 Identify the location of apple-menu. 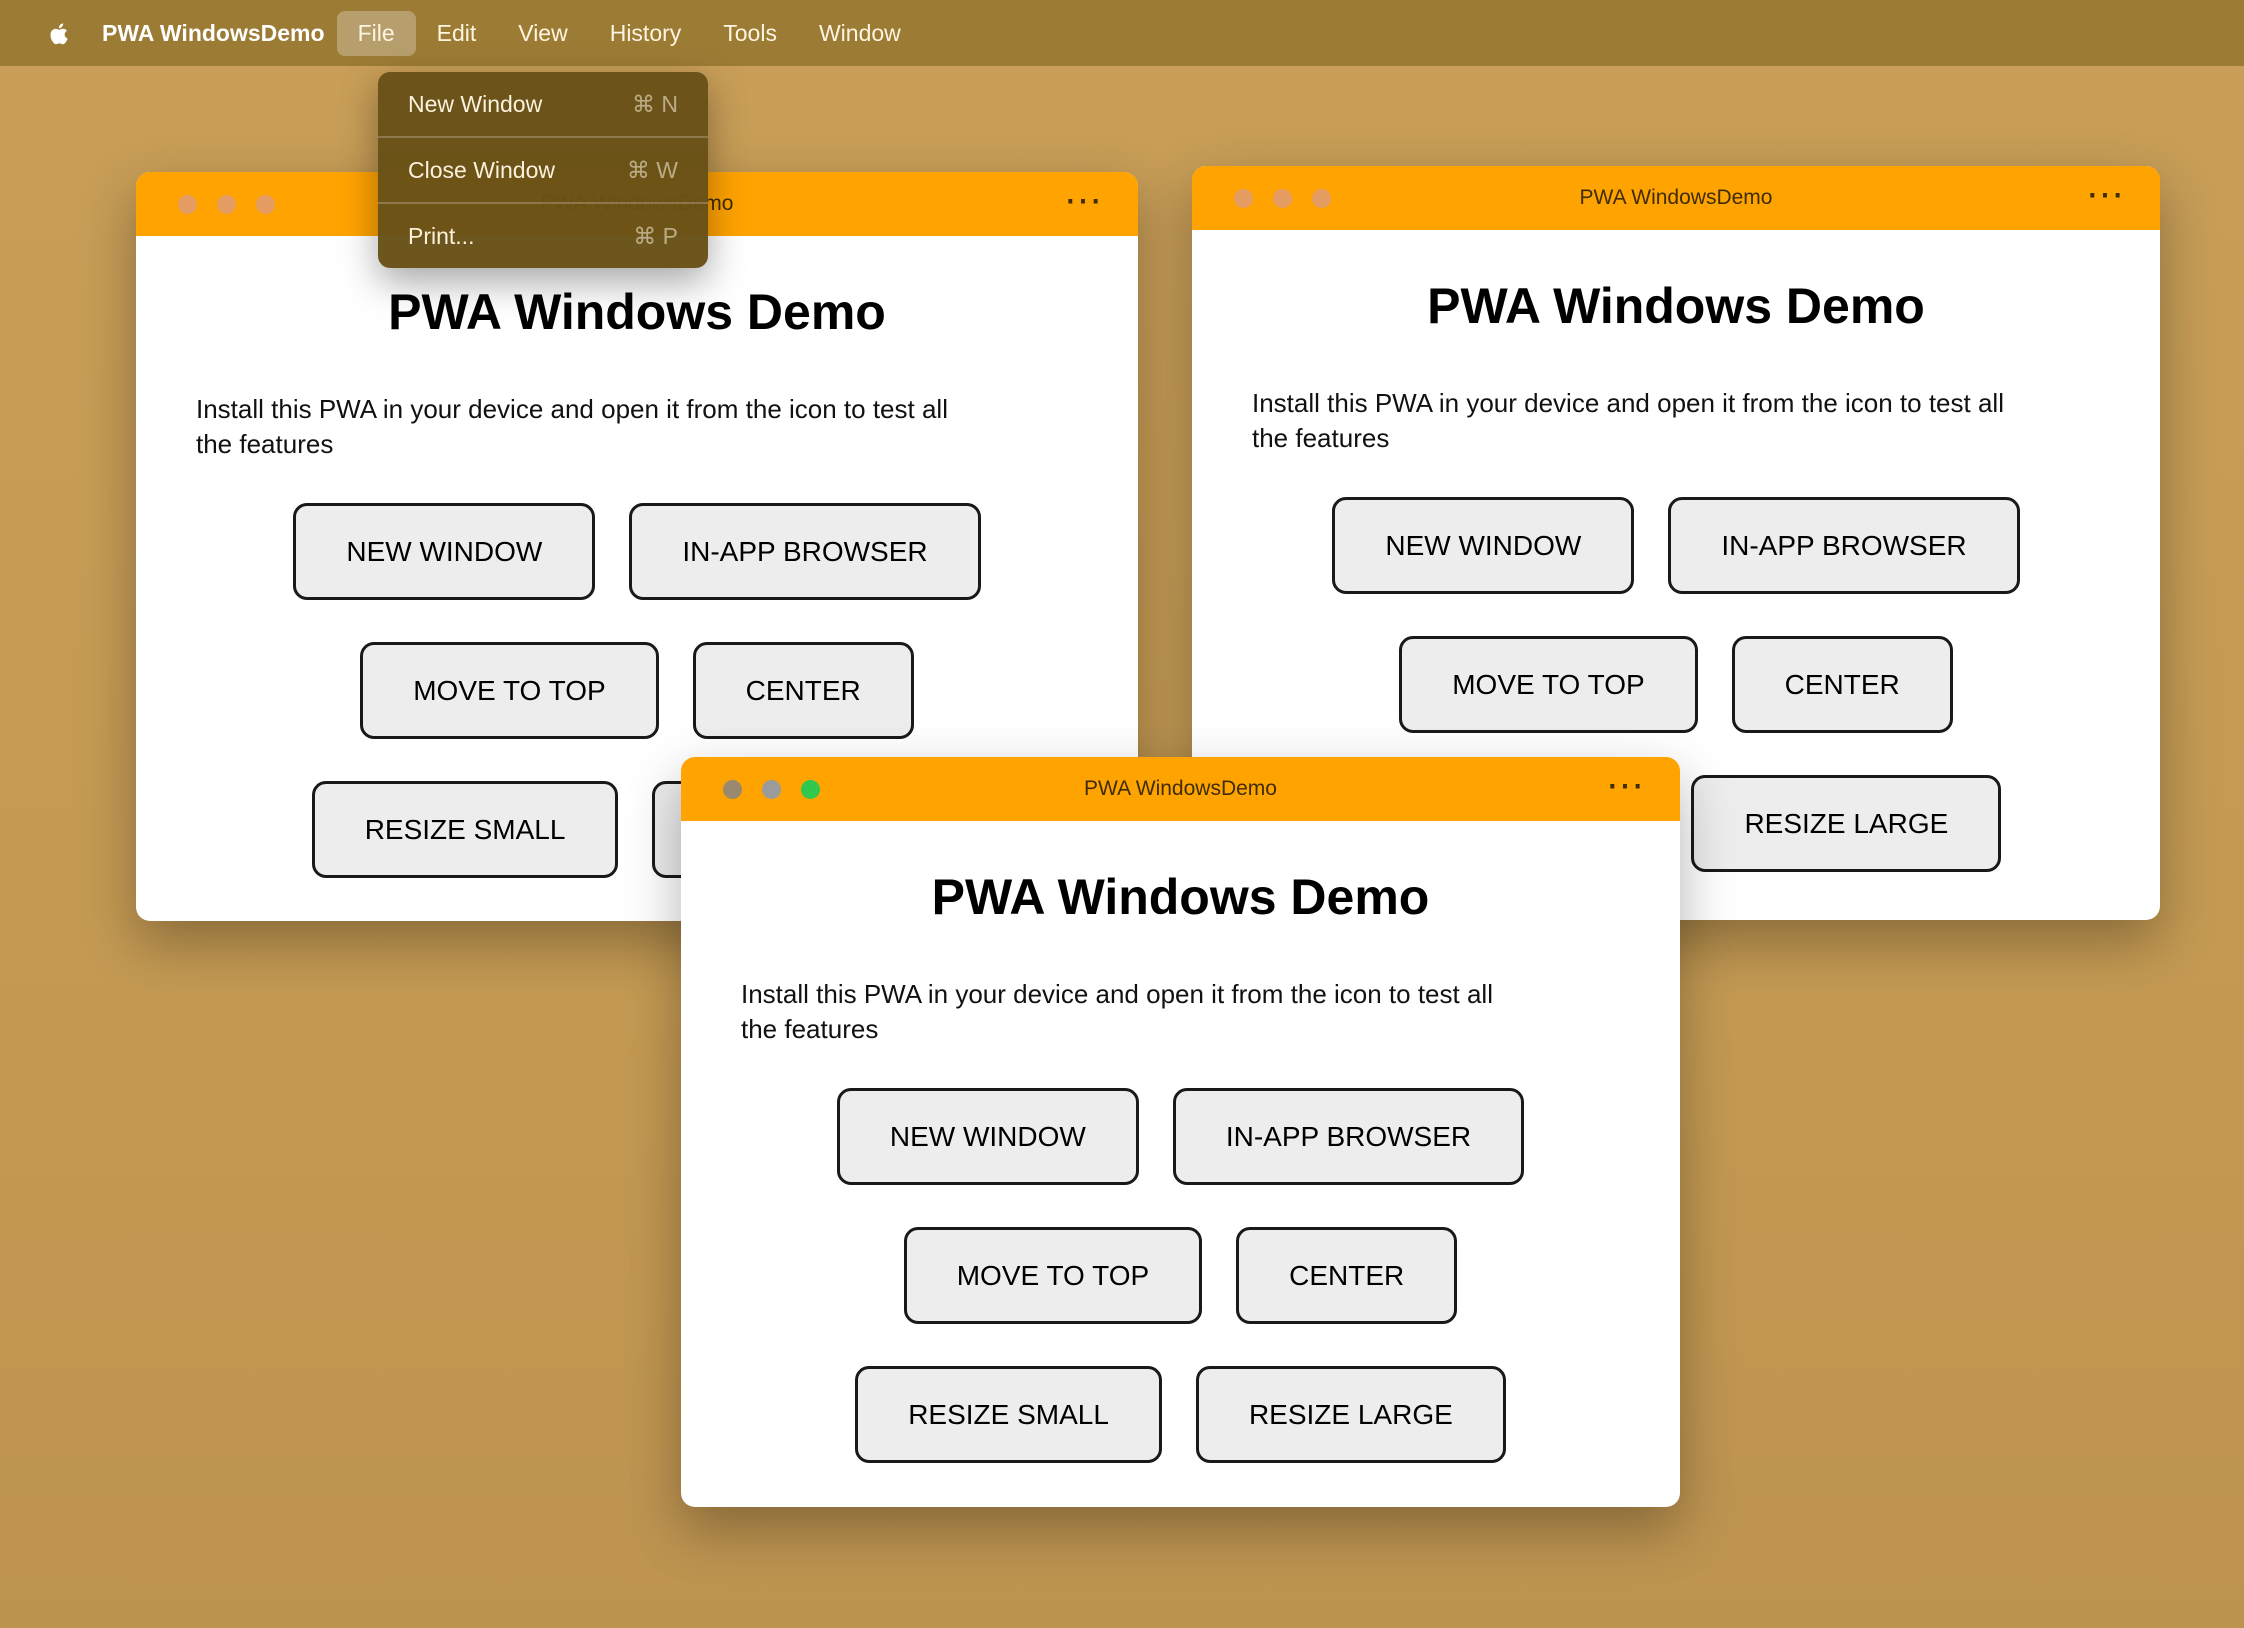
(60, 33).